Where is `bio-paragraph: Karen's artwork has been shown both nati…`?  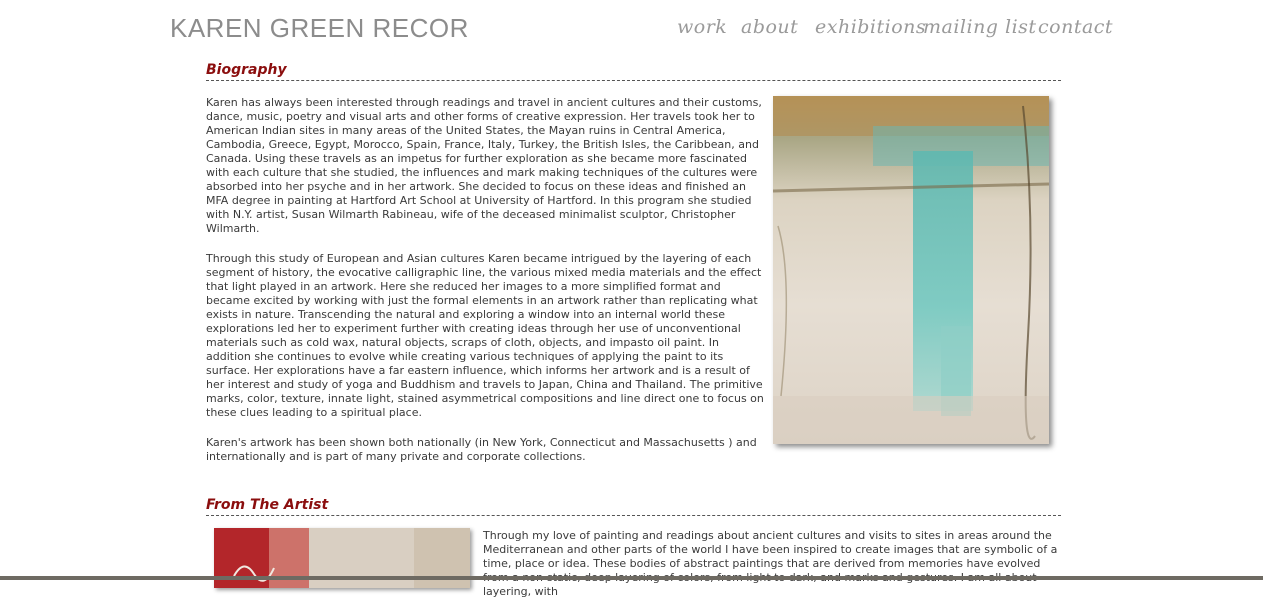 bio-paragraph: Karen's artwork has been shown both nati… is located at coordinates (481, 449).